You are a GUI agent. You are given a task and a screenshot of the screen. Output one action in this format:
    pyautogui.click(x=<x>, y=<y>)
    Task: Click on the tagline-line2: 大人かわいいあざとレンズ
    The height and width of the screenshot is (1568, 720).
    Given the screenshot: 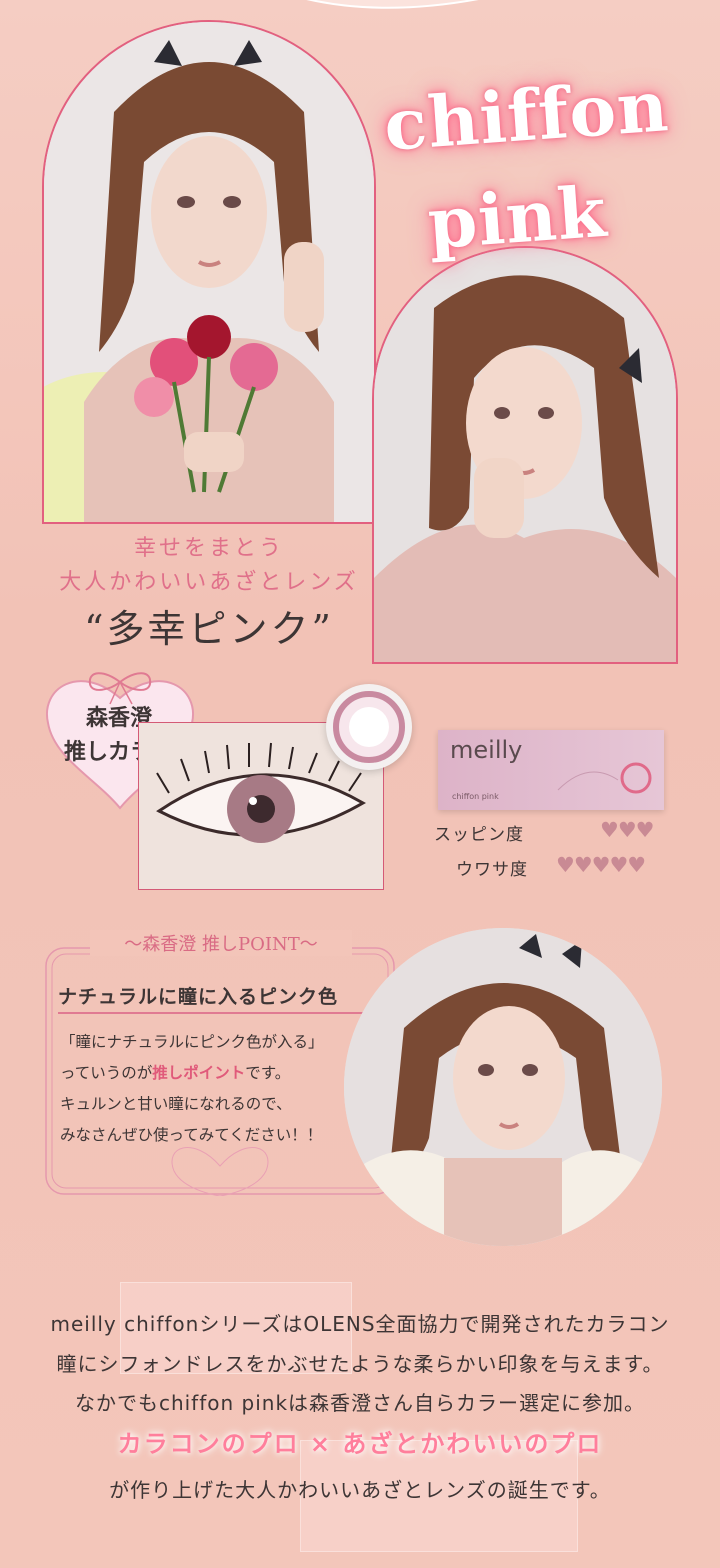 What is the action you would take?
    pyautogui.click(x=209, y=582)
    